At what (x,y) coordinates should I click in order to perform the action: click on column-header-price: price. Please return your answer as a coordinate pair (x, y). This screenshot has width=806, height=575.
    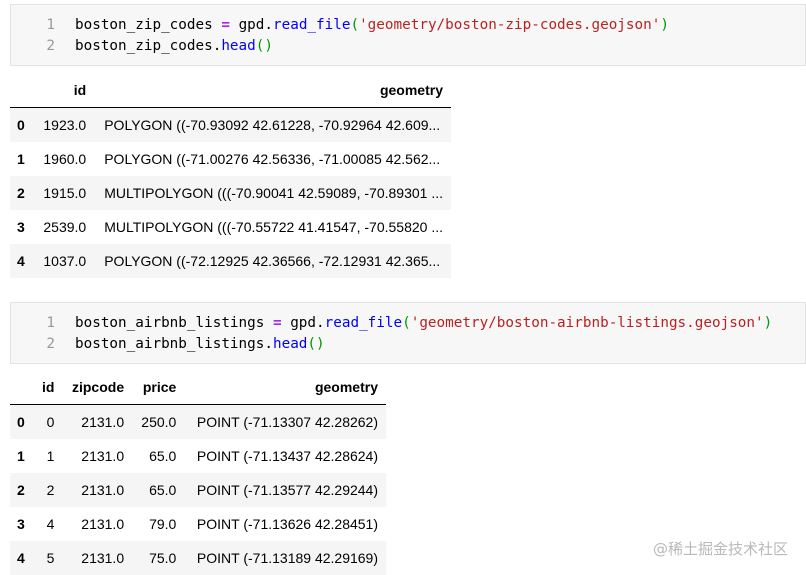
    Looking at the image, I should click on (158, 387).